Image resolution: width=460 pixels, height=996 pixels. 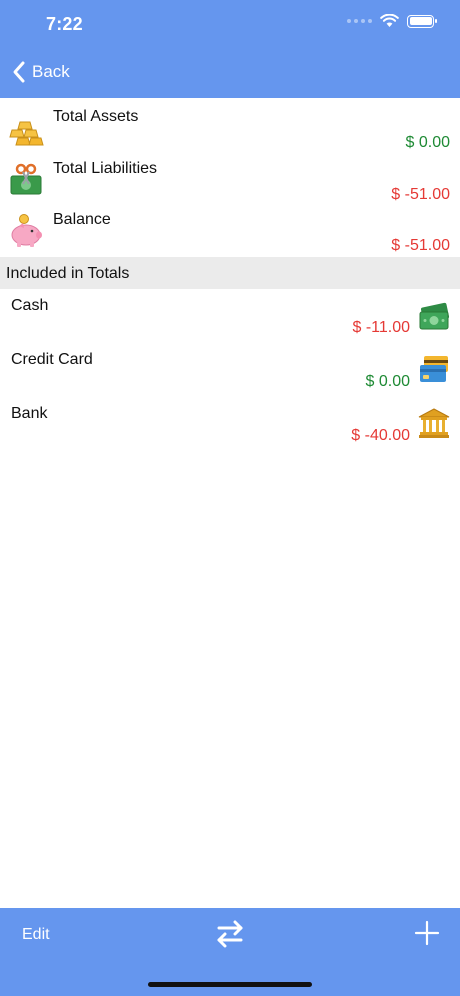 I want to click on cash-icon, so click(x=434, y=316).